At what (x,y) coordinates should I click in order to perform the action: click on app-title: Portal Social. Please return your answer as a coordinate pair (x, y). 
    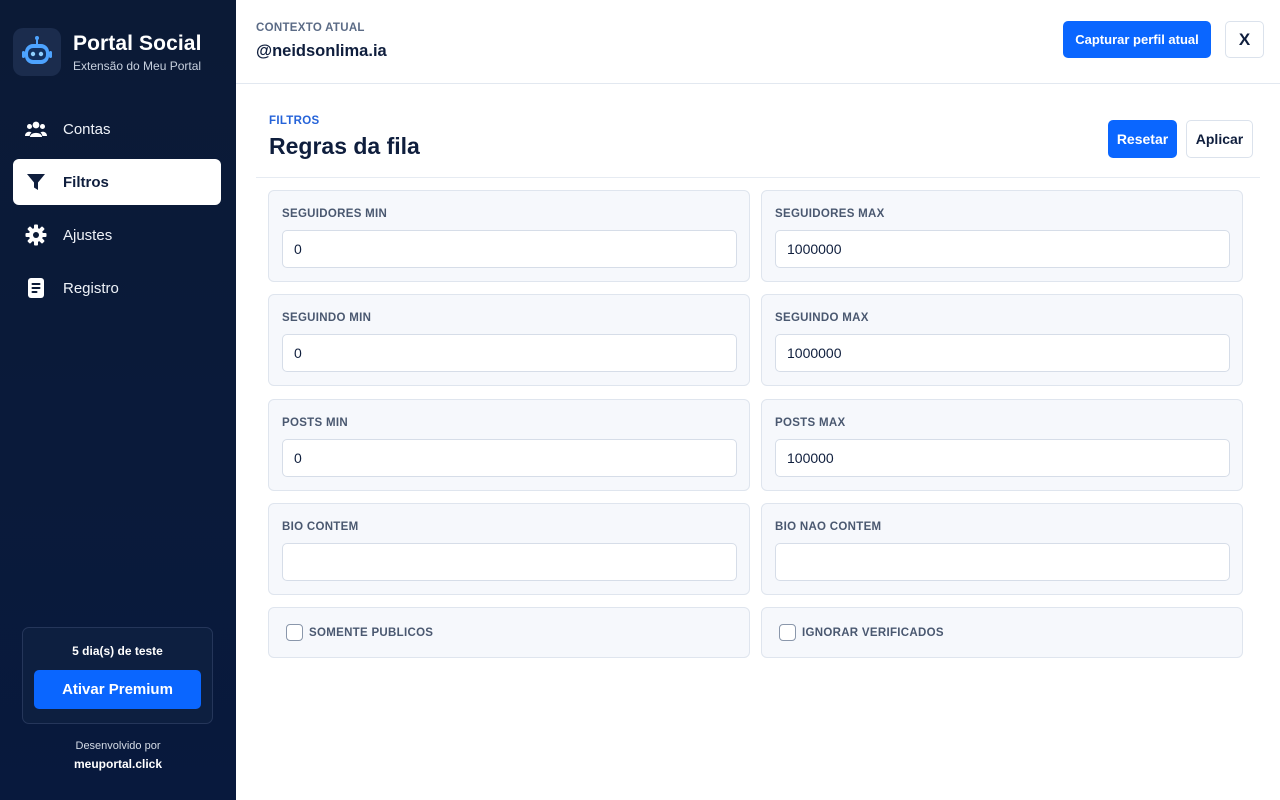
    Looking at the image, I should click on (137, 43).